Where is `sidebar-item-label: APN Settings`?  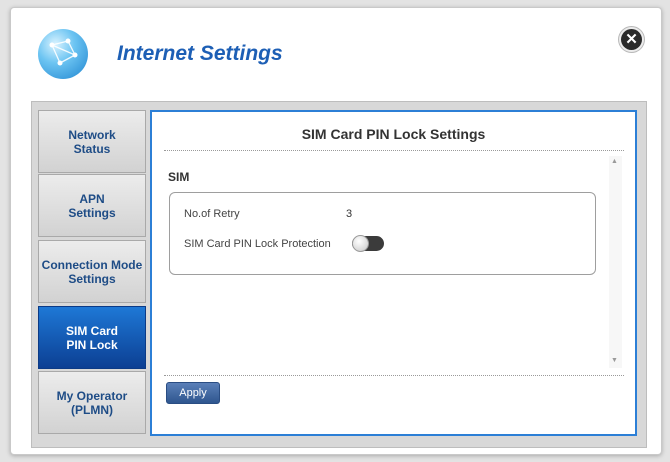 sidebar-item-label: APN Settings is located at coordinates (92, 205).